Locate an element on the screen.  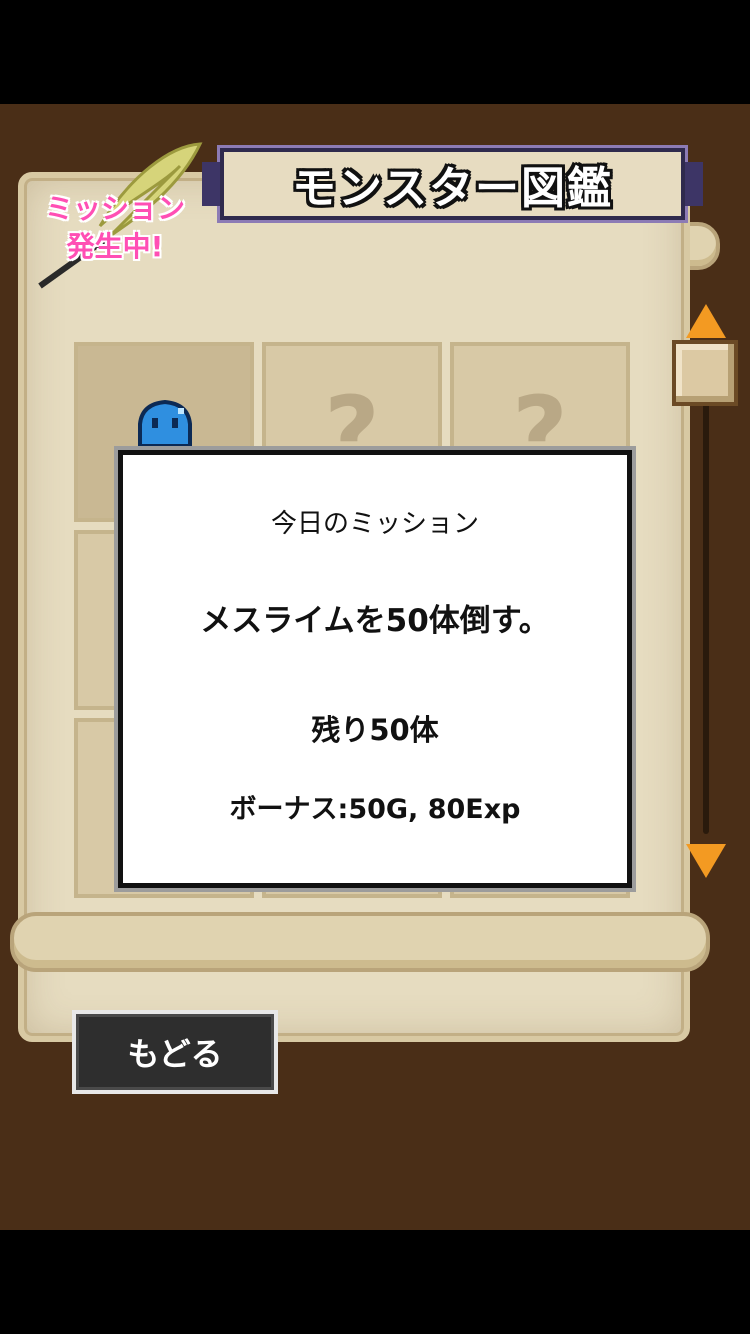
title-banner: モンスター図鑑 is located at coordinates (452, 184).